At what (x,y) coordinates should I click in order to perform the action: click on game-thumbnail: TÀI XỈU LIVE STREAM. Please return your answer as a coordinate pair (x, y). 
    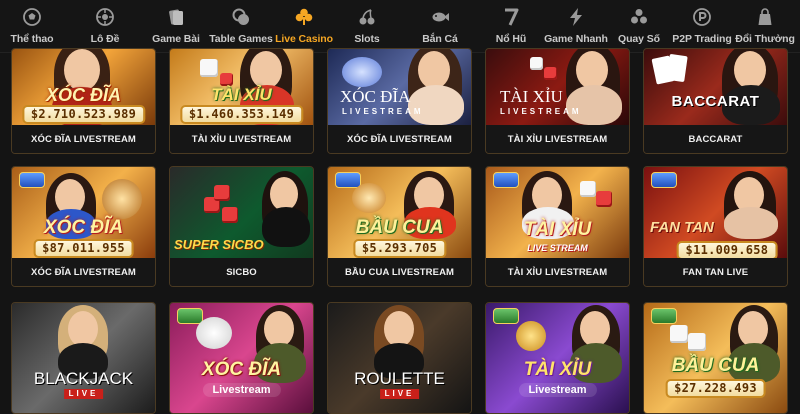
    Looking at the image, I should click on (557, 212).